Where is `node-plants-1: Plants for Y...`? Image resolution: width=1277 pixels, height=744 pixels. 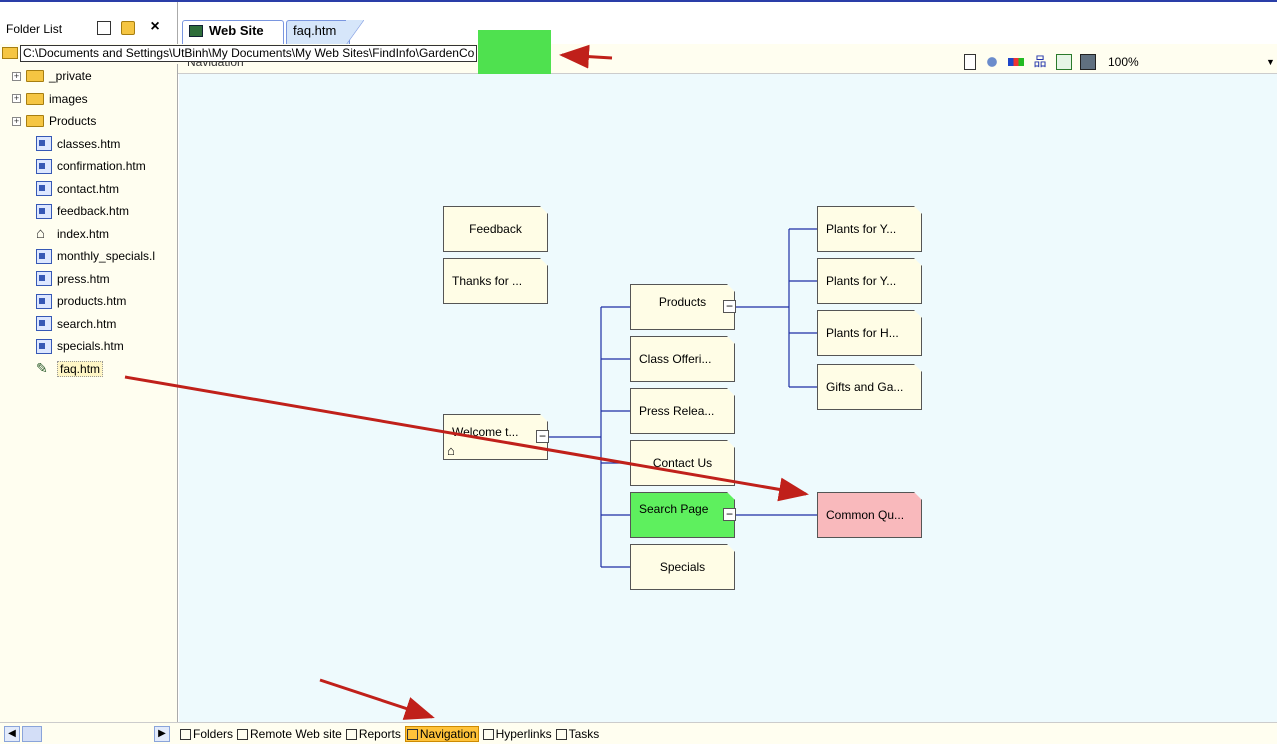 node-plants-1: Plants for Y... is located at coordinates (869, 229).